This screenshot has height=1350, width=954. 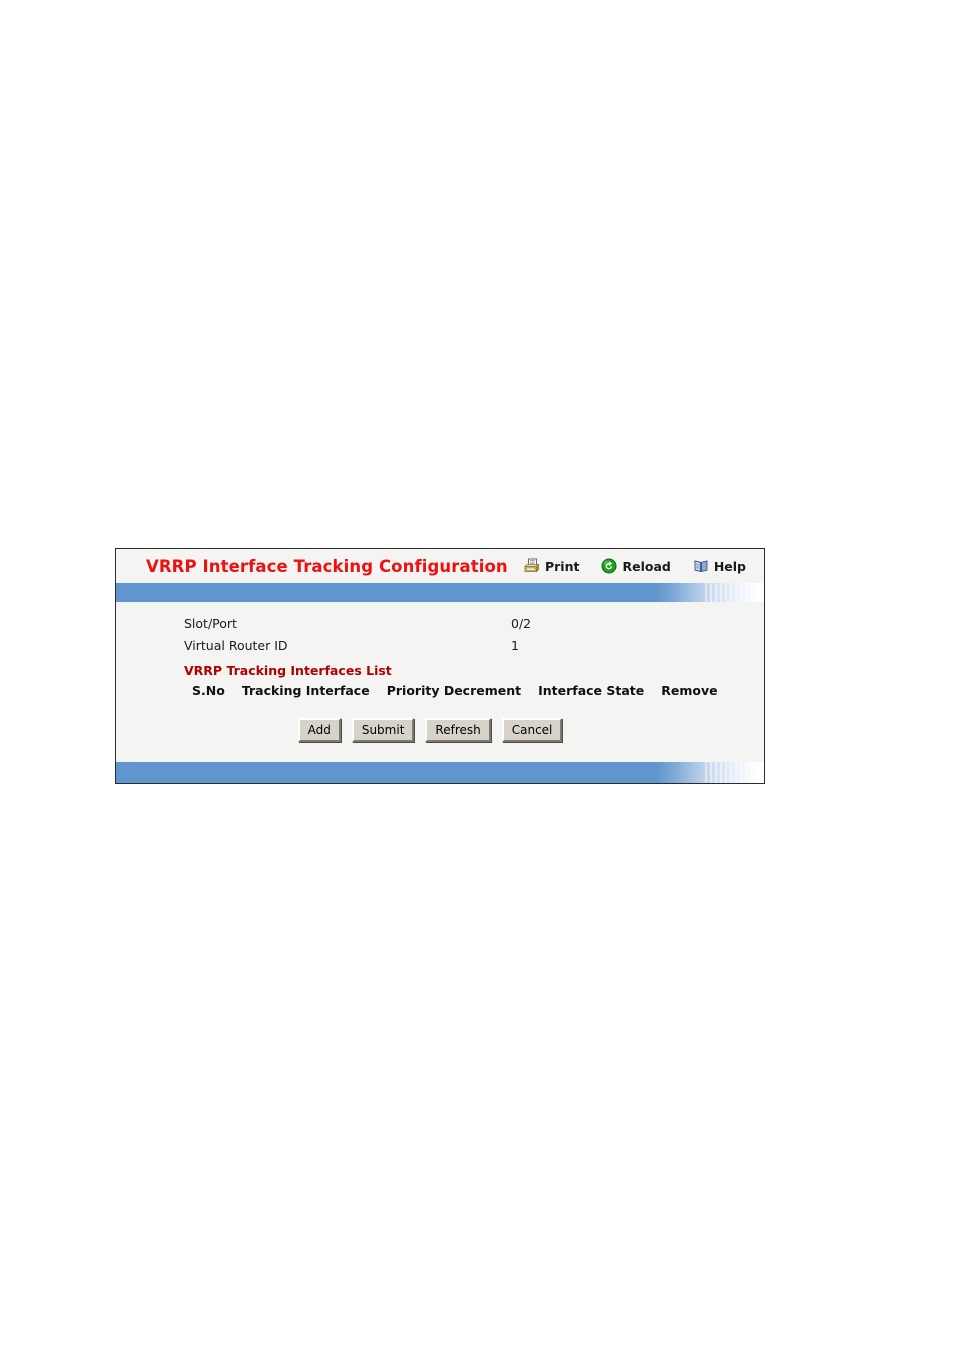 I want to click on panel-action-bar: Print Reload Help, so click(x=638, y=566).